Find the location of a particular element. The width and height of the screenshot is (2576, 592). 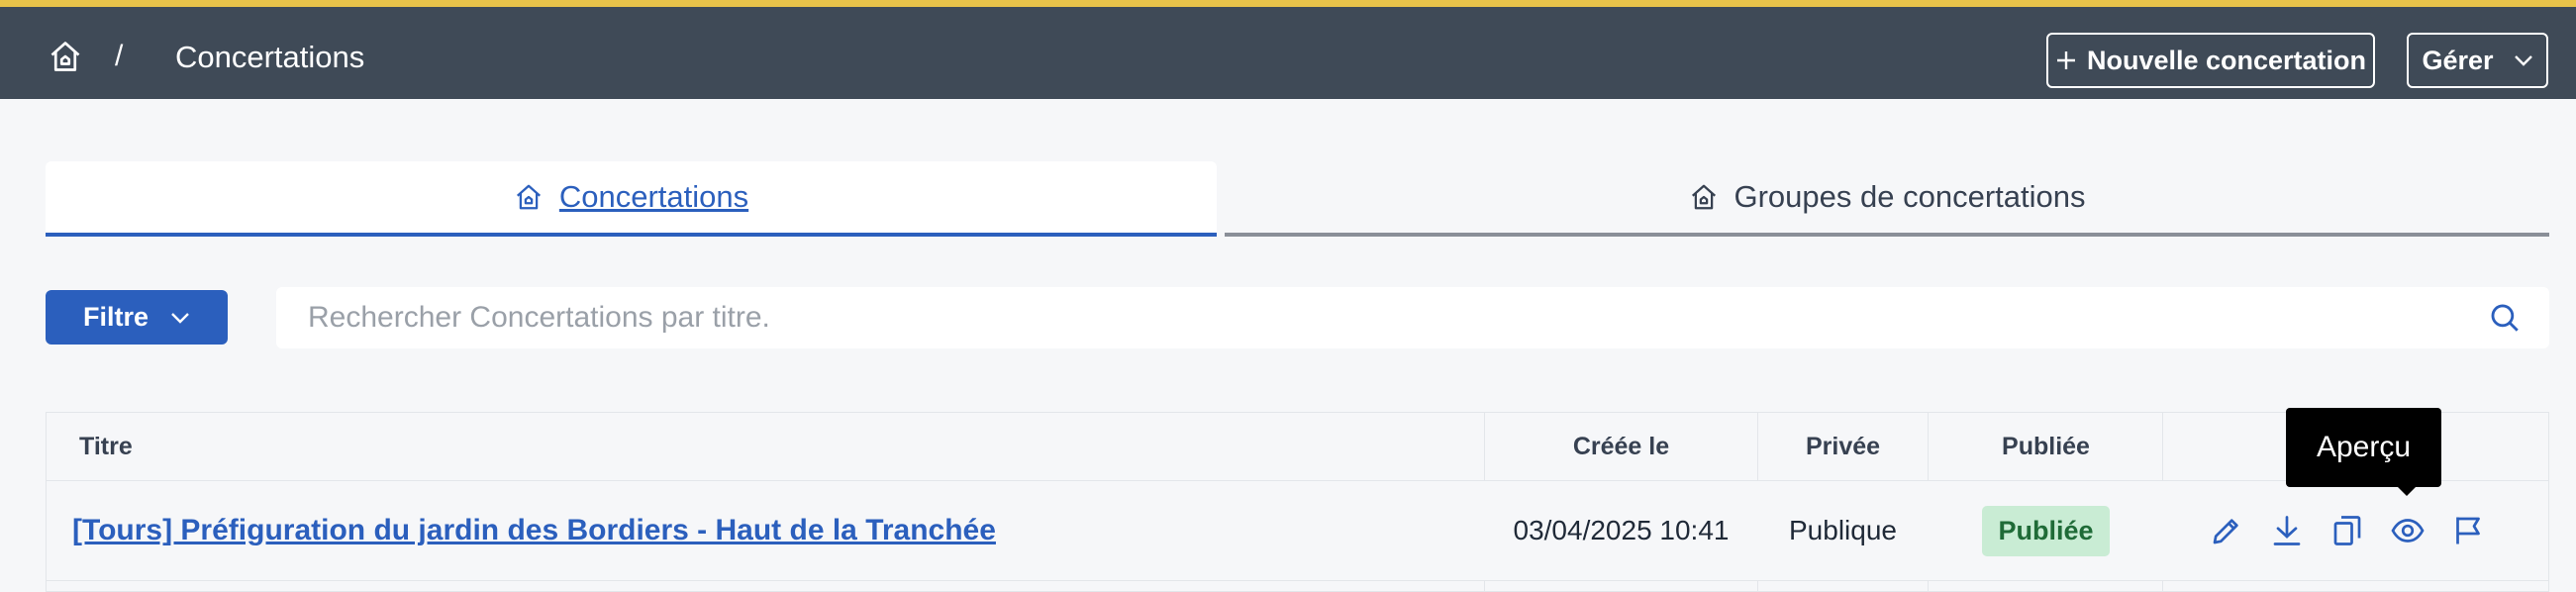

tab-groupes-concertations: Groupes de concertations is located at coordinates (1887, 199).